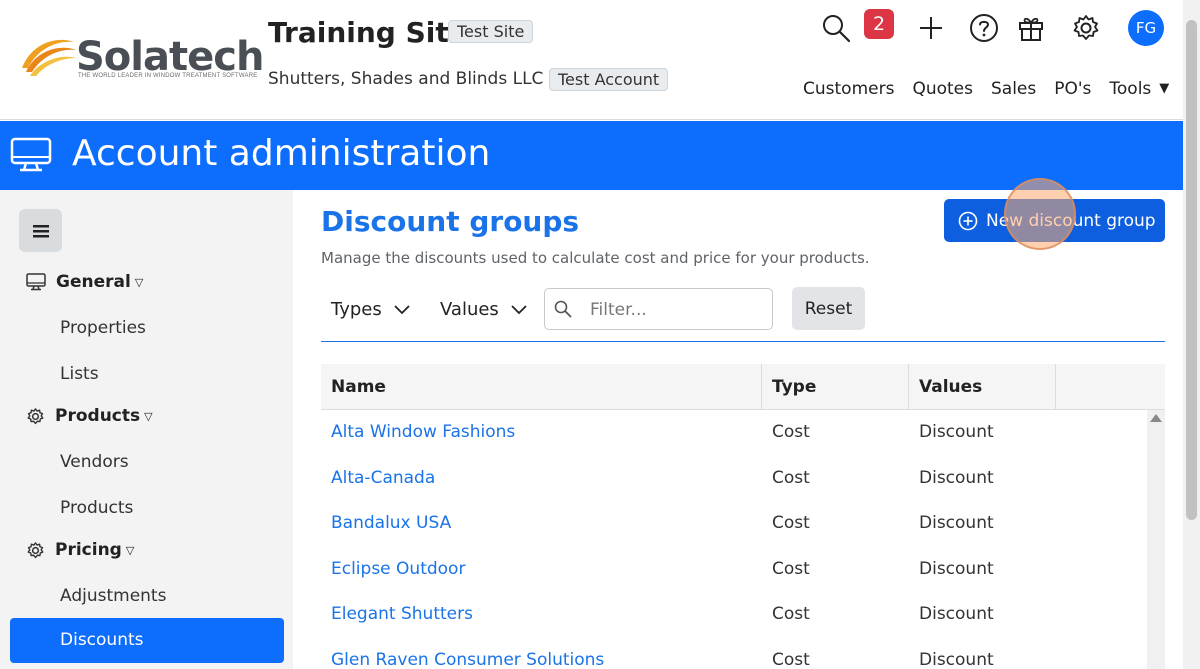 This screenshot has height=669, width=1200. I want to click on company-name: Shutters, Shades and Blinds LLC, so click(406, 79).